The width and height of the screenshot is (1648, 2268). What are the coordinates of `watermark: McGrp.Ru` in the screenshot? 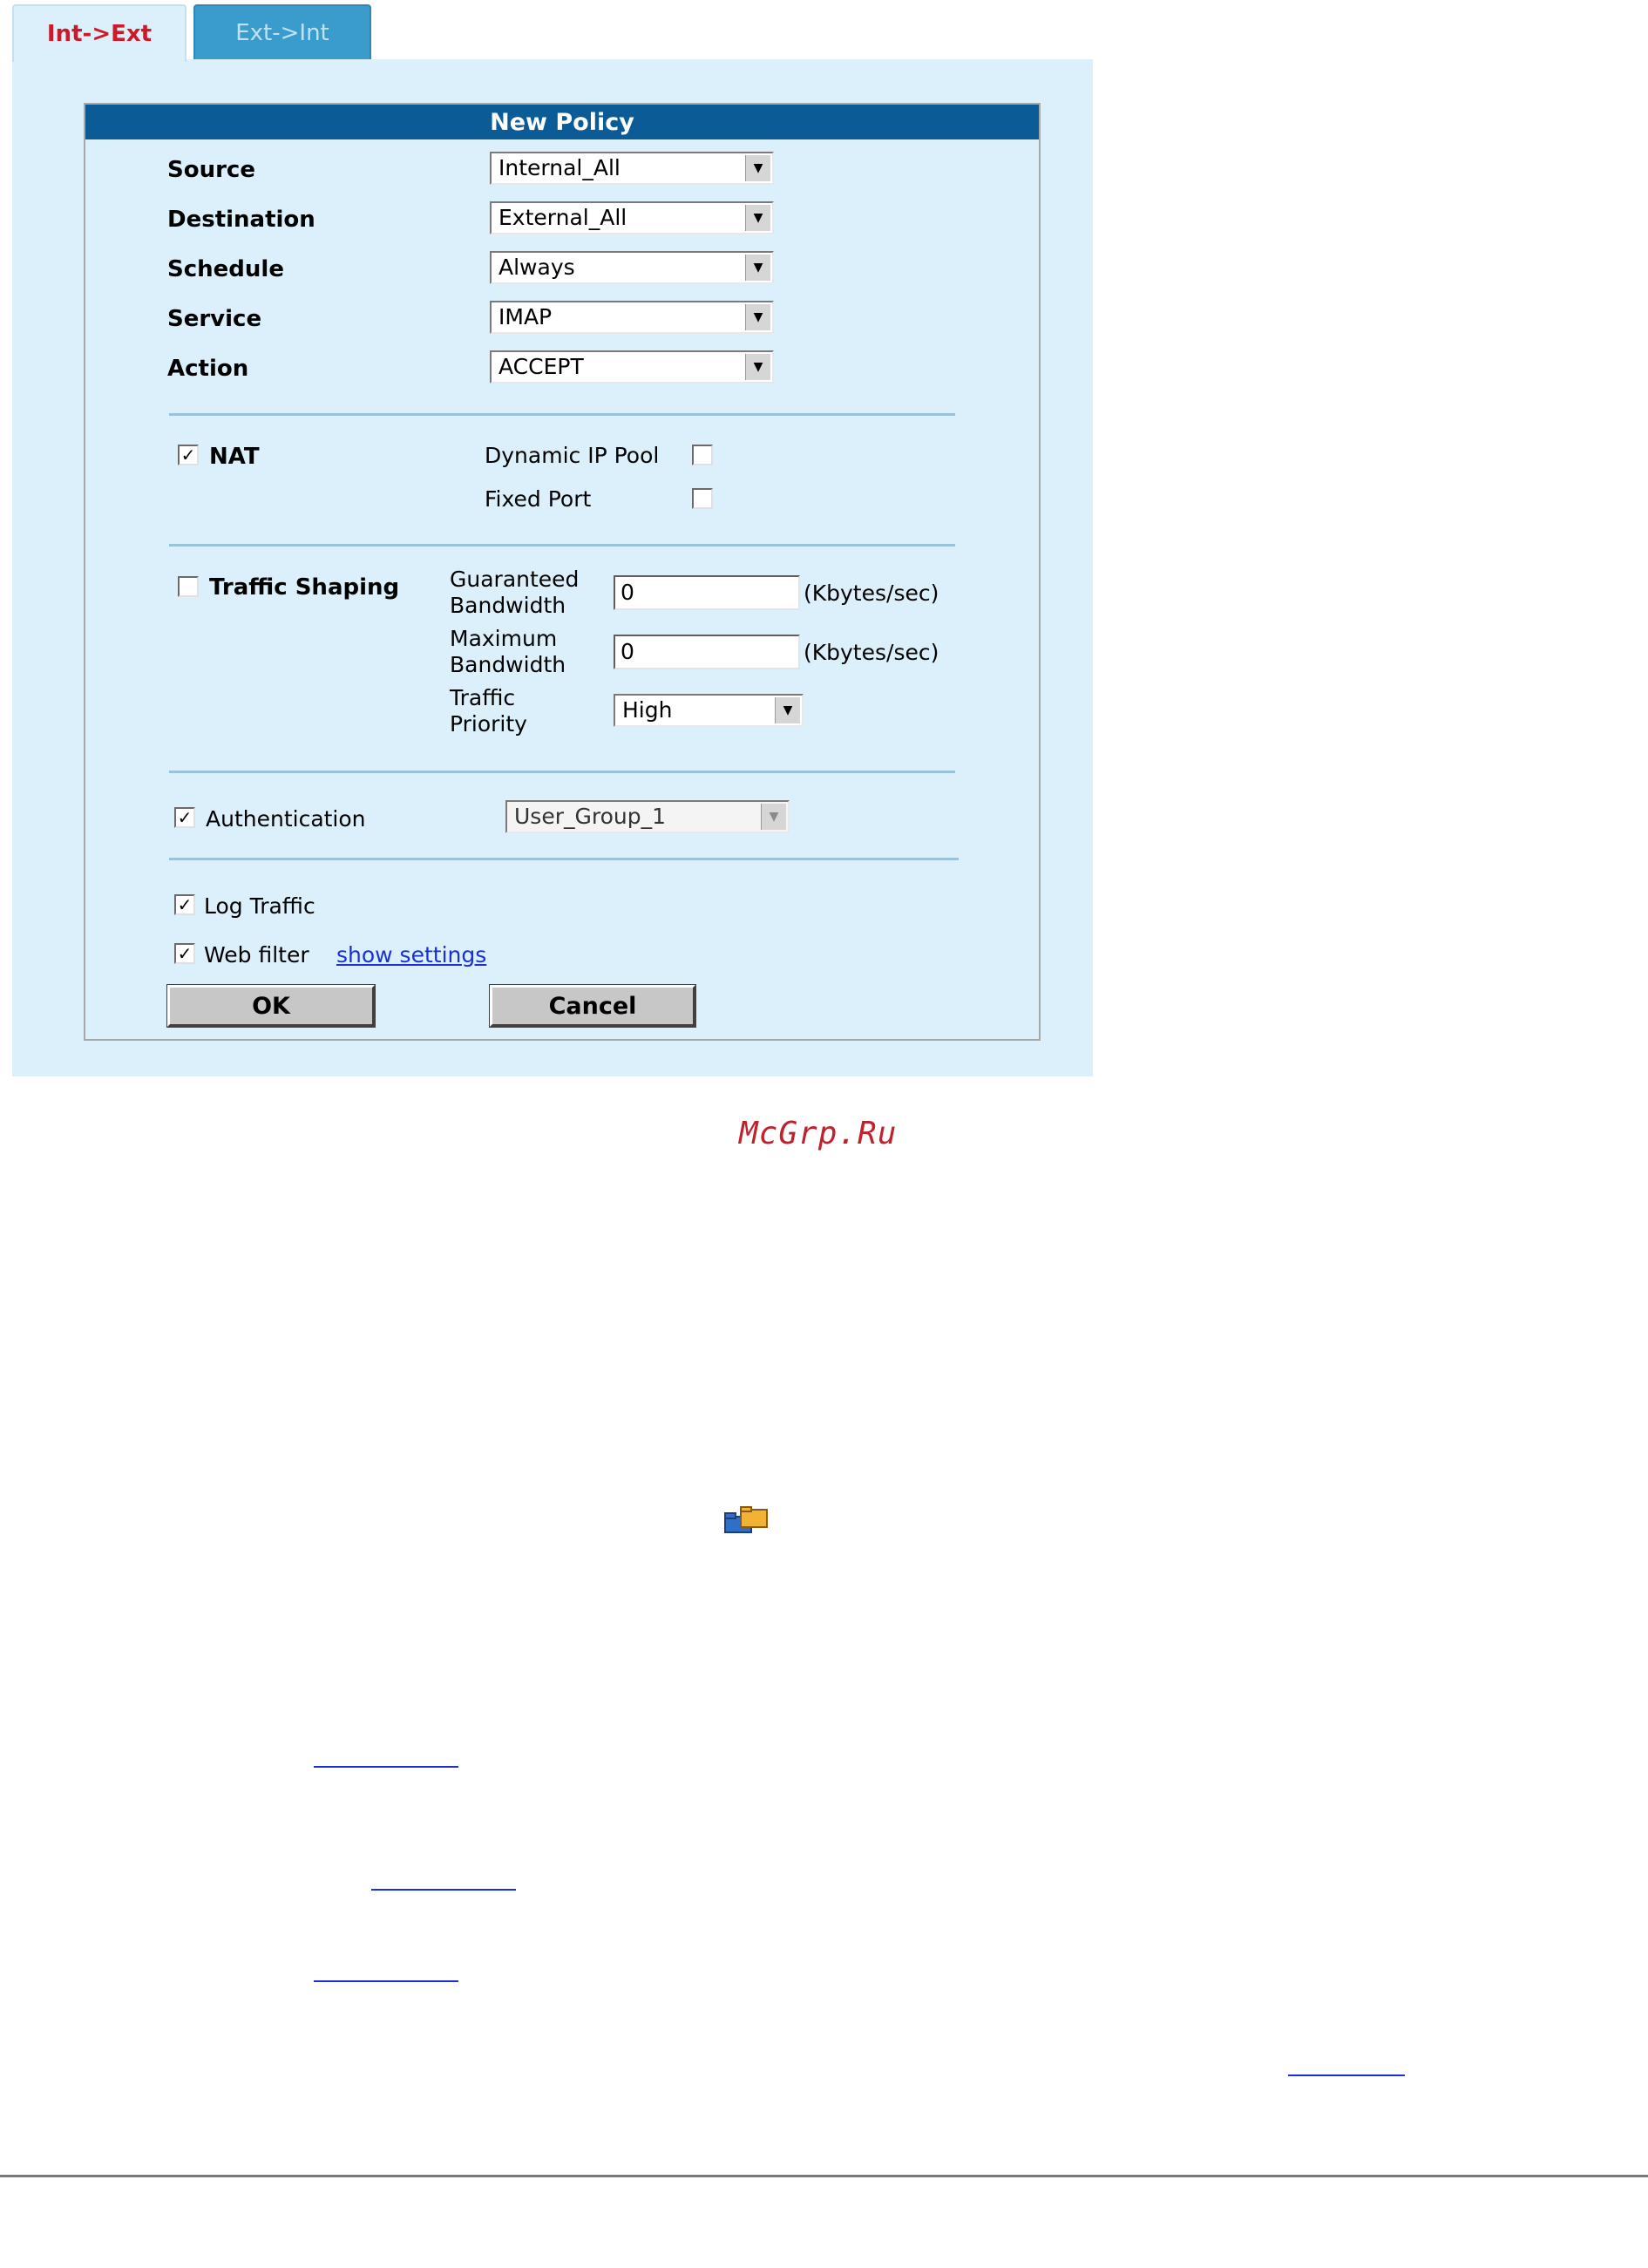 It's located at (818, 1133).